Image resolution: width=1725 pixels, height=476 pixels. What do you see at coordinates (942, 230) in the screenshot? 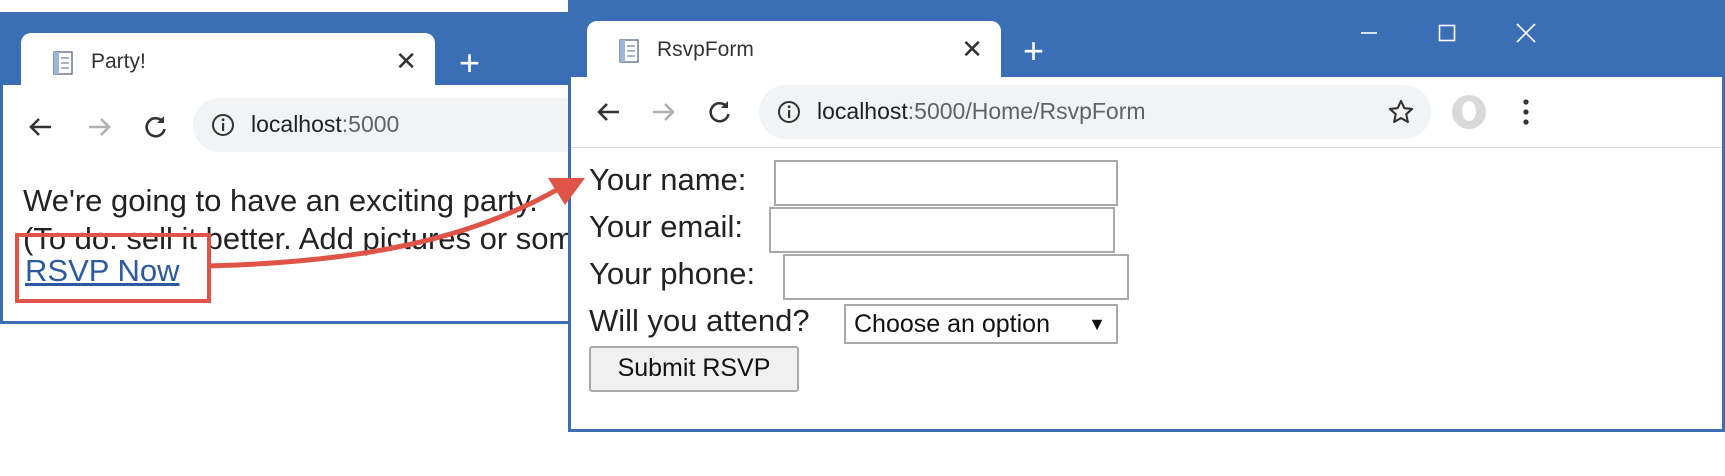
I see `email-input` at bounding box center [942, 230].